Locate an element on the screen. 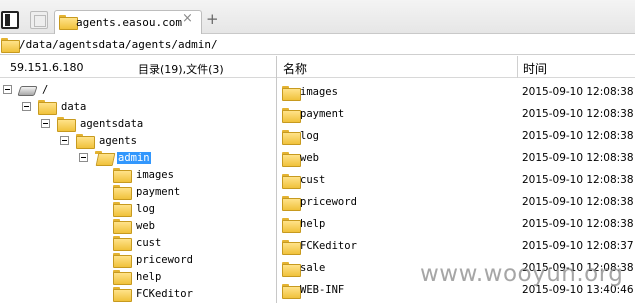 This screenshot has height=303, width=635. tree-node: web is located at coordinates (134, 225).